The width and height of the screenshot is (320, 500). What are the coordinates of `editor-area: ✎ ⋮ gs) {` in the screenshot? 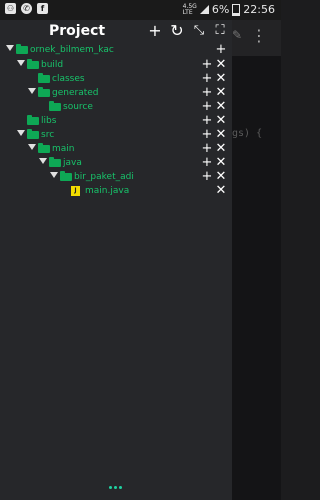 It's located at (256, 260).